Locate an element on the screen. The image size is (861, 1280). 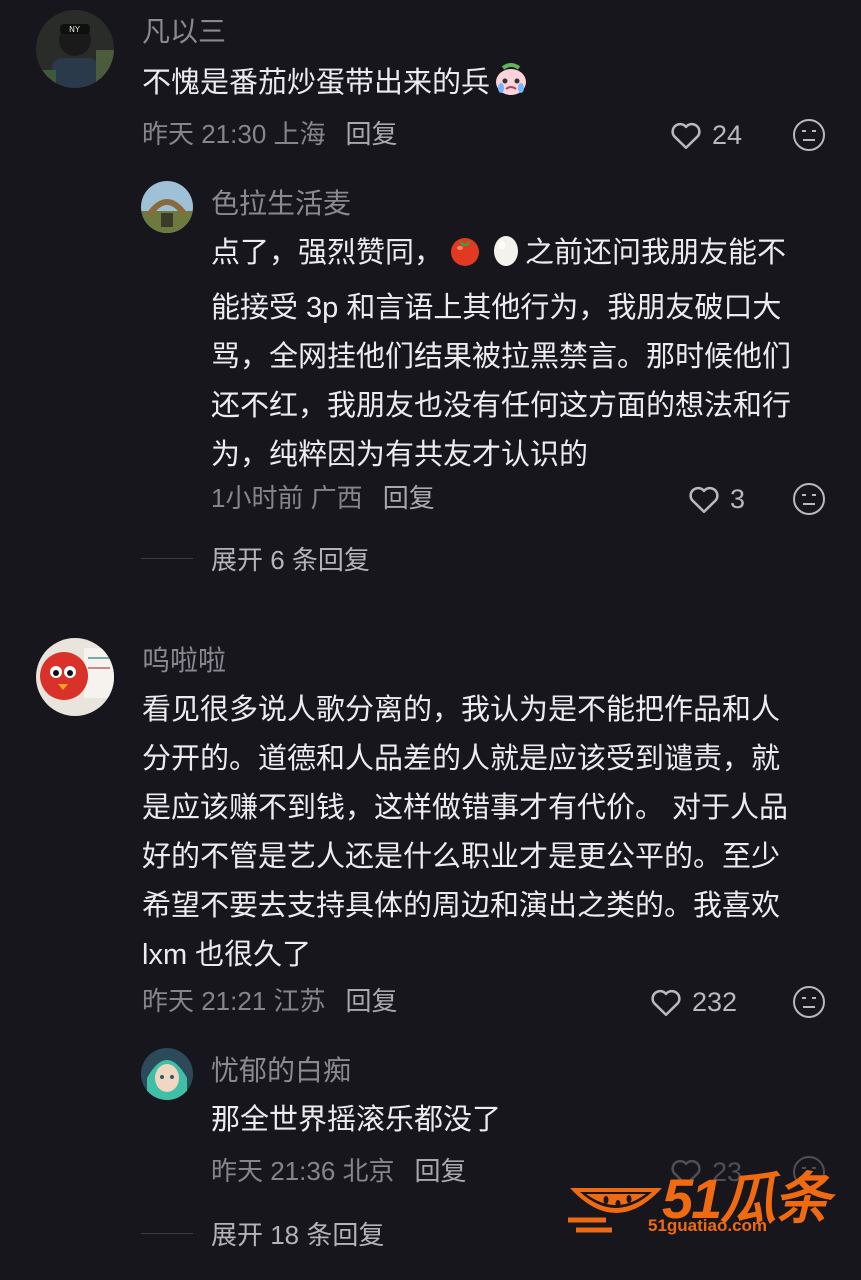
svg-text: NY is located at coordinates (74, 29).